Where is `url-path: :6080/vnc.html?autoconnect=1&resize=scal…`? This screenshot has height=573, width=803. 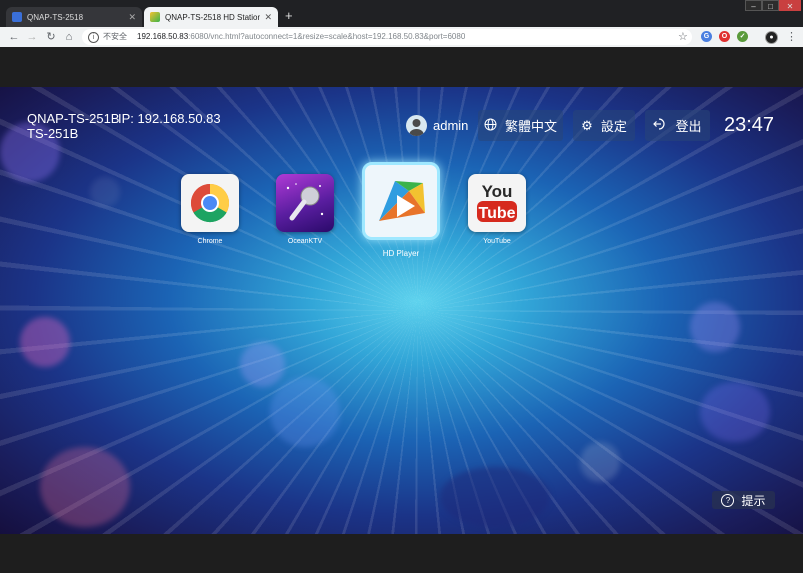 url-path: :6080/vnc.html?autoconnect=1&resize=scal… is located at coordinates (327, 36).